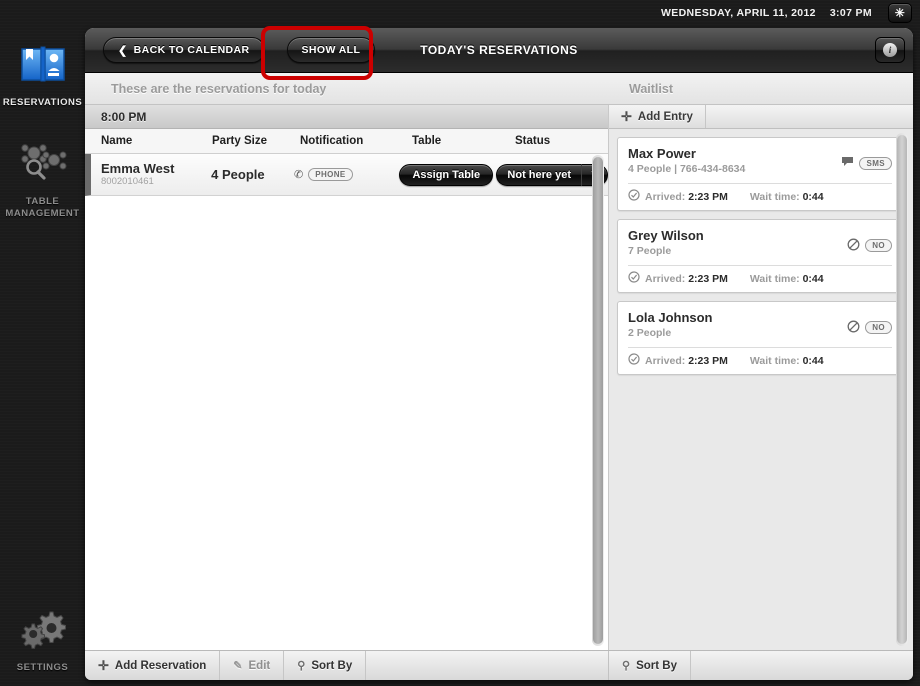 This screenshot has width=920, height=686. I want to click on waitlist-entry-header: Max Power 4 People | 766-434-8634 SMS, so click(760, 161).